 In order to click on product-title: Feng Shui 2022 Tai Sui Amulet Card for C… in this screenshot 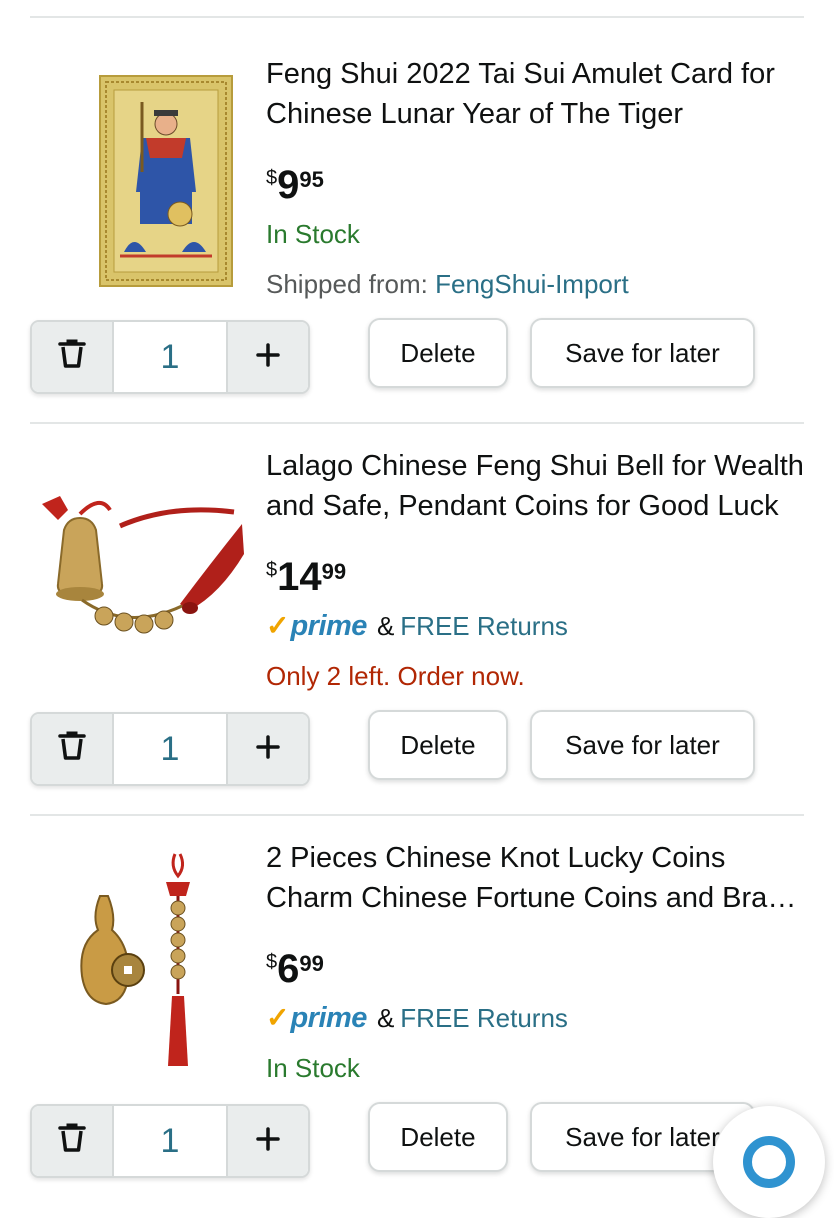, I will do `click(536, 94)`.